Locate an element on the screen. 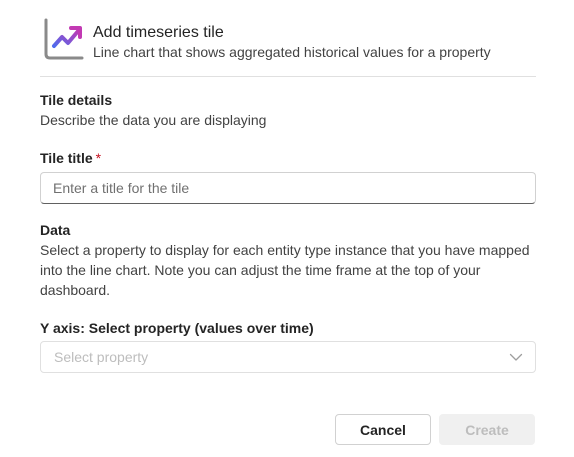 This screenshot has width=574, height=457. tile-title-label: Tile title * is located at coordinates (70, 158).